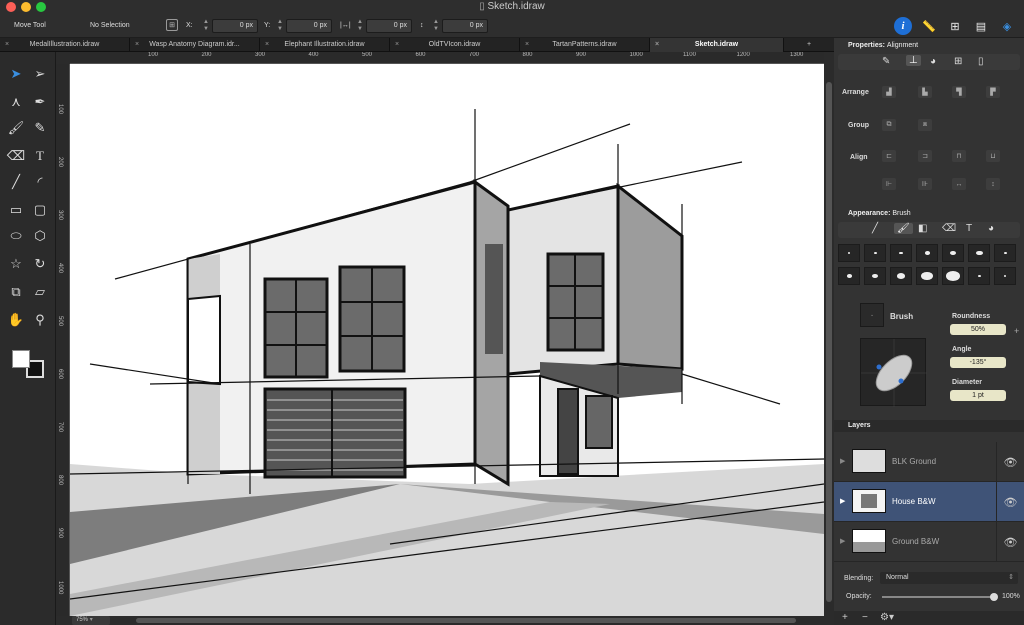  I want to click on distribute-v-button: ⊪, so click(925, 184).